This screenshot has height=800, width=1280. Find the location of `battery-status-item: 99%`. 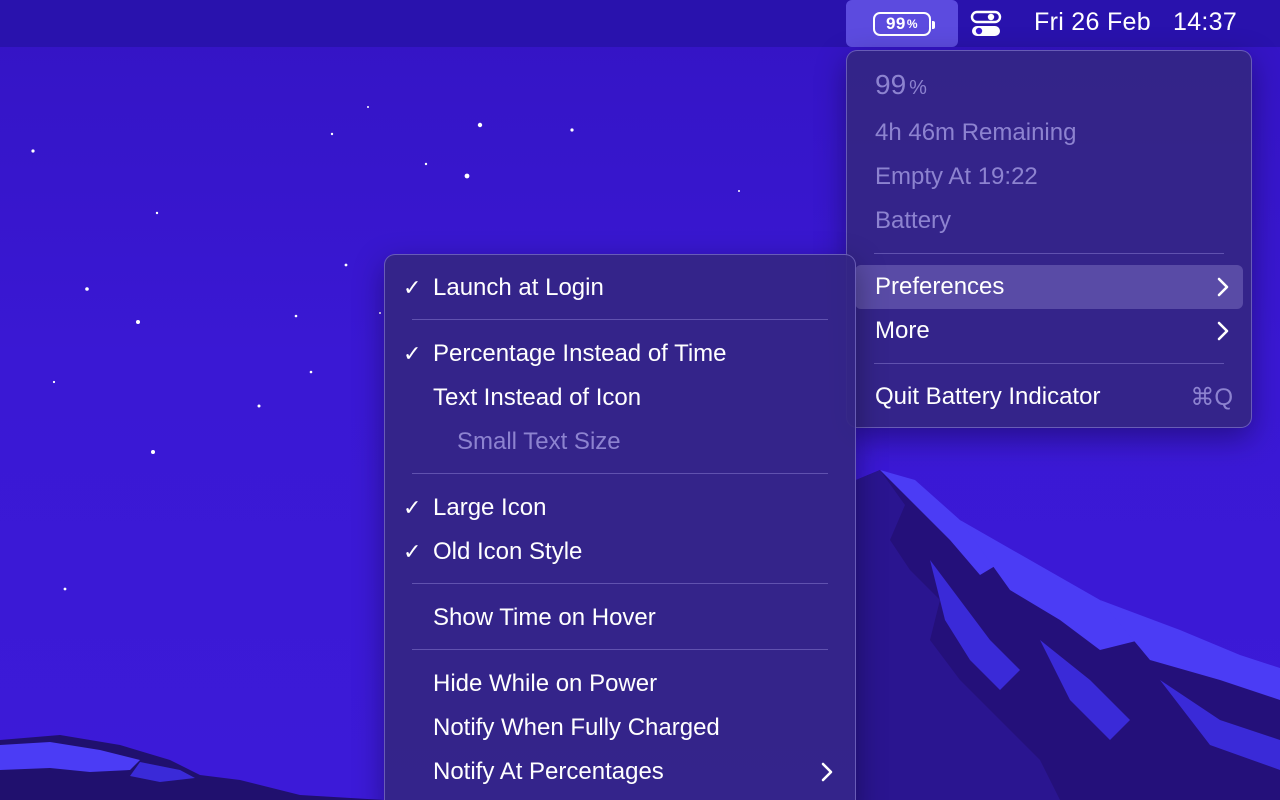

battery-status-item: 99% is located at coordinates (902, 23).